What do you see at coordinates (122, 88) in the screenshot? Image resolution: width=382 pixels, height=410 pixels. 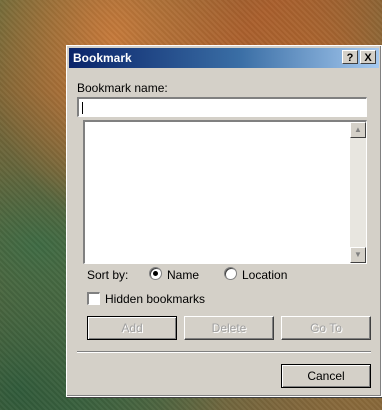 I see `bookmark-name-label: Bookmark name:` at bounding box center [122, 88].